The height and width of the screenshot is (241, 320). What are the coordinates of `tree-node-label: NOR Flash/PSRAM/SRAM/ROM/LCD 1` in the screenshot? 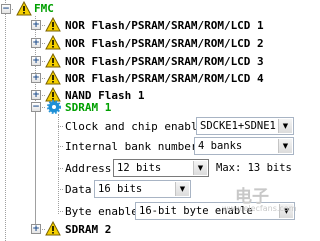 It's located at (164, 25).